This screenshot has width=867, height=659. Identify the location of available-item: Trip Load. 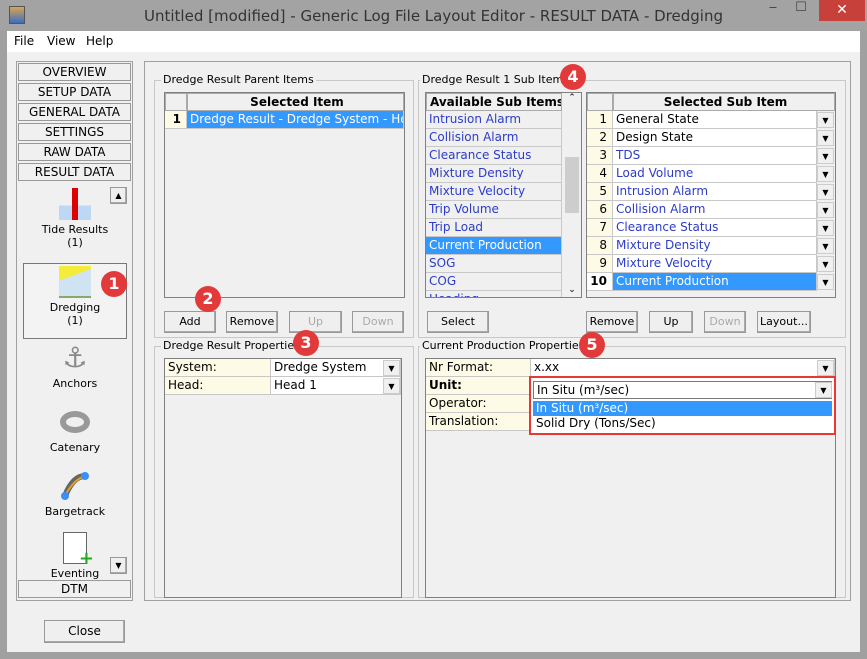
(494, 228).